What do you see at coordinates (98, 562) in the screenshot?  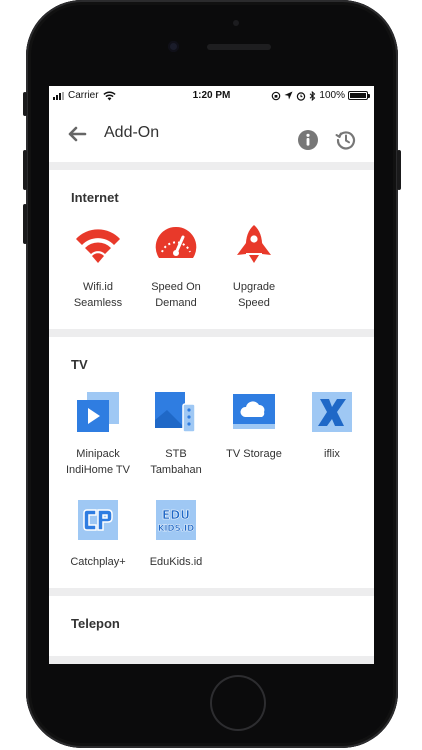 I see `addon-label: Catchplay+` at bounding box center [98, 562].